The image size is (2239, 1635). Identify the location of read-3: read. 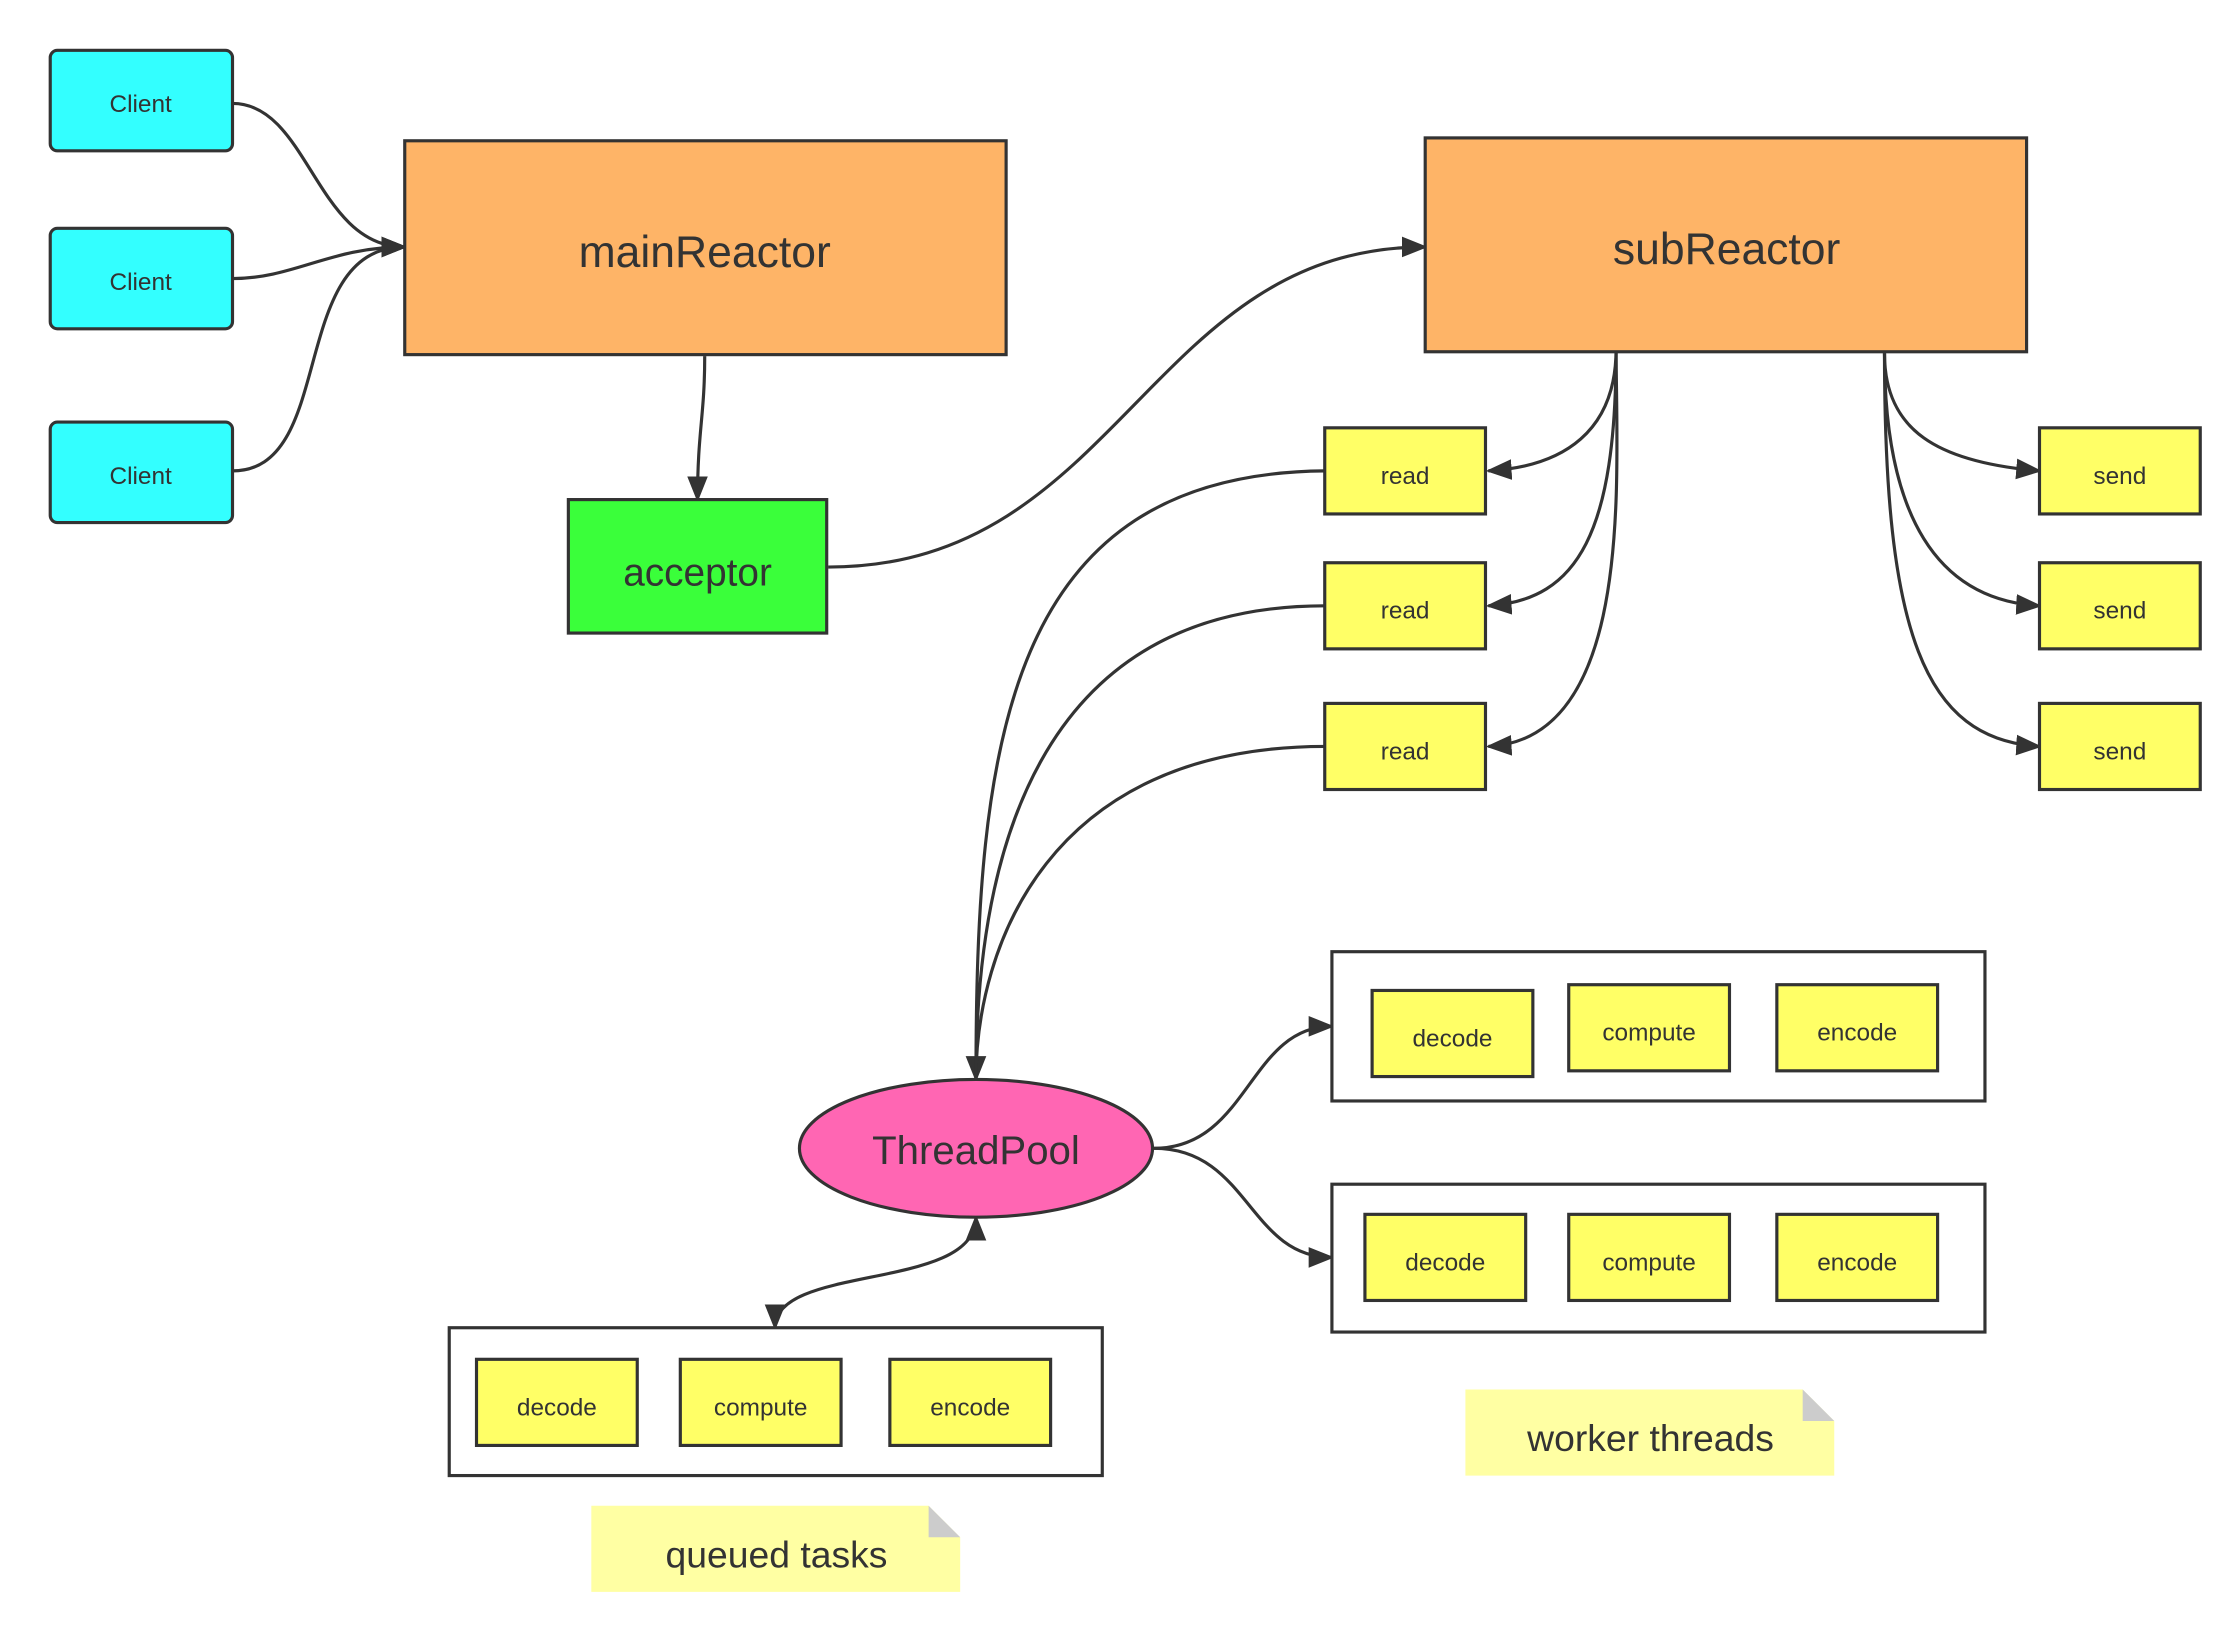
(1405, 746).